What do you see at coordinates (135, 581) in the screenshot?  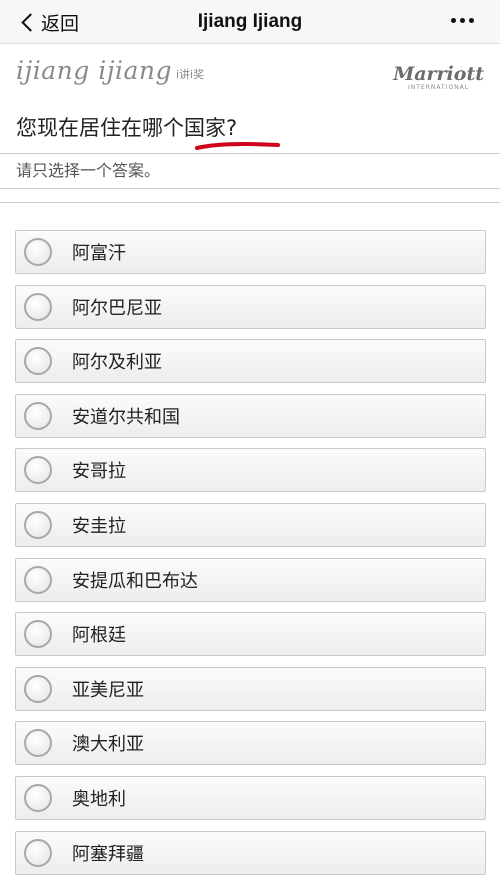 I see `answer-option-label: 安提瓜和巴布达` at bounding box center [135, 581].